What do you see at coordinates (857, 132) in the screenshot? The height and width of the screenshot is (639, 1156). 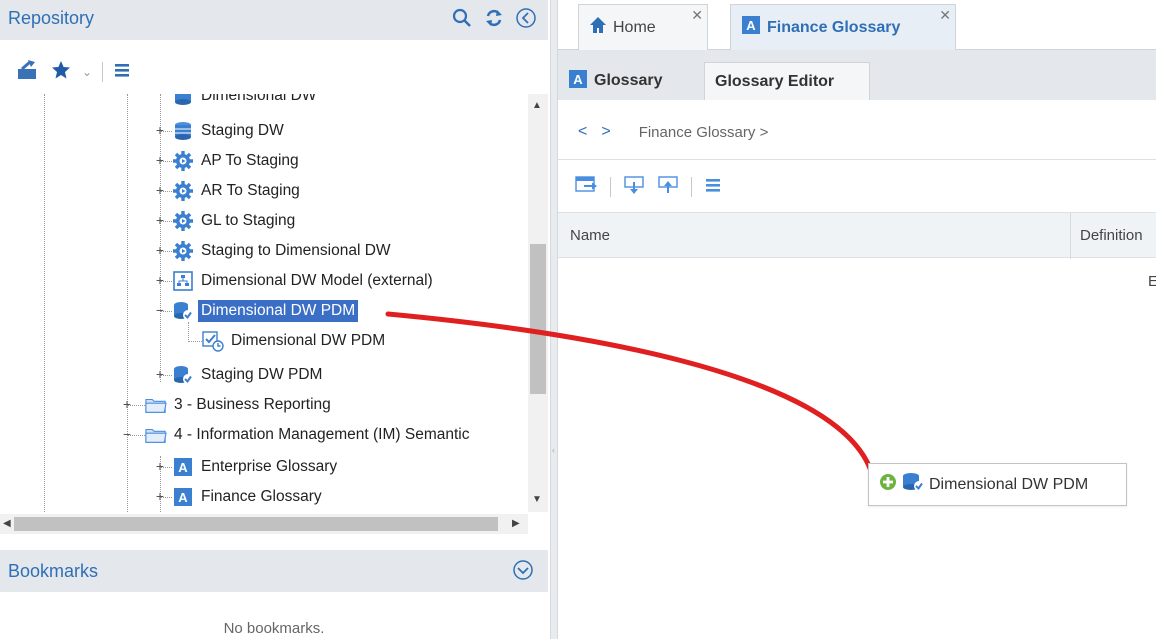 I see `breadcrumb: < > Finance Glossary >` at bounding box center [857, 132].